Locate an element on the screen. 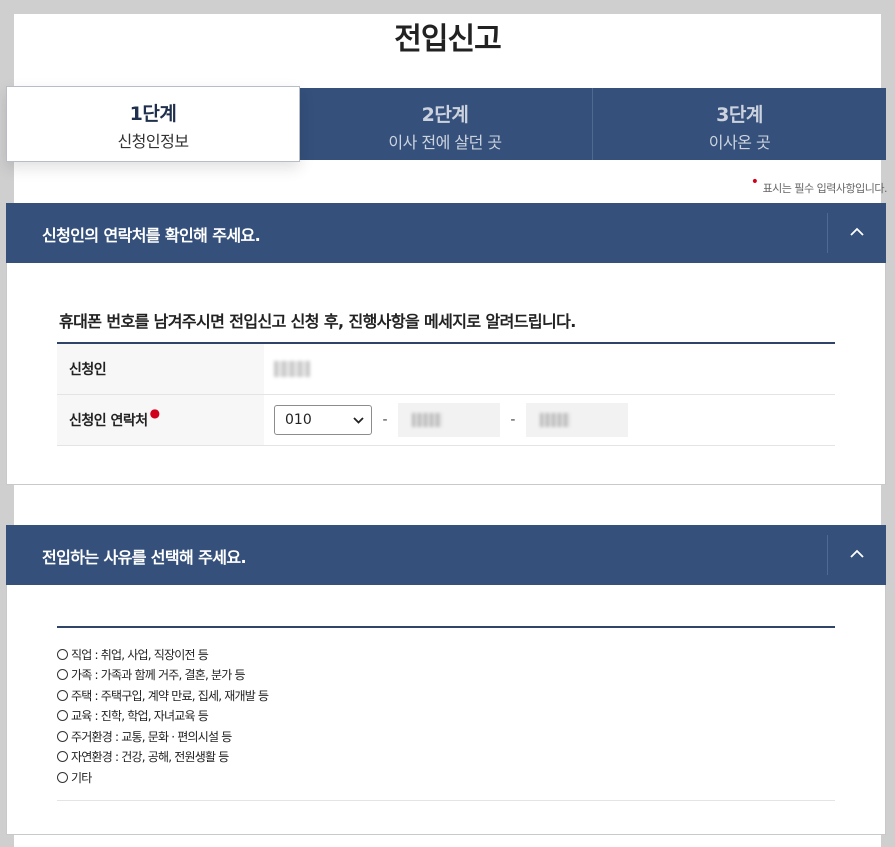 The width and height of the screenshot is (895, 847). step-number: 1단계 is located at coordinates (153, 114).